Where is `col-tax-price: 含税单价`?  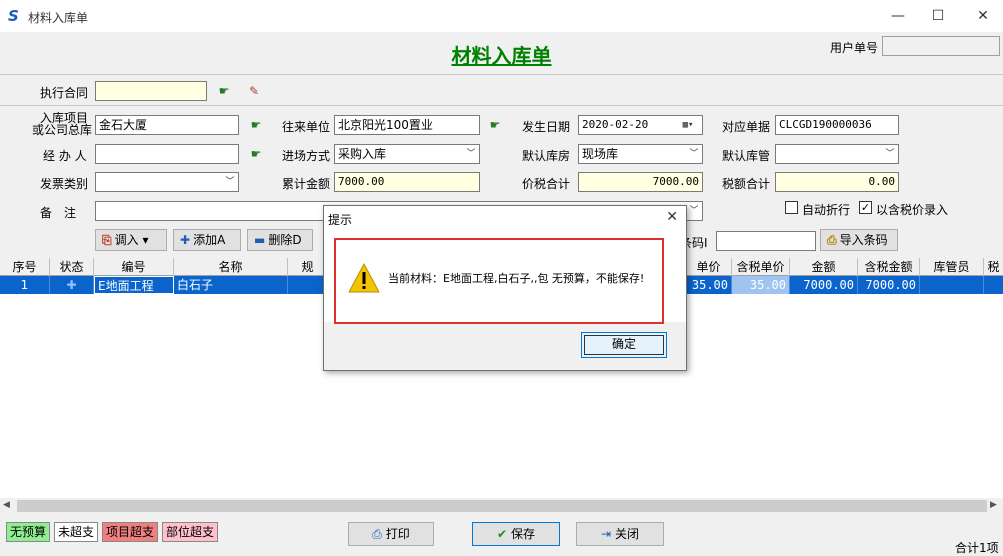
col-tax-price: 含税单价 is located at coordinates (761, 267).